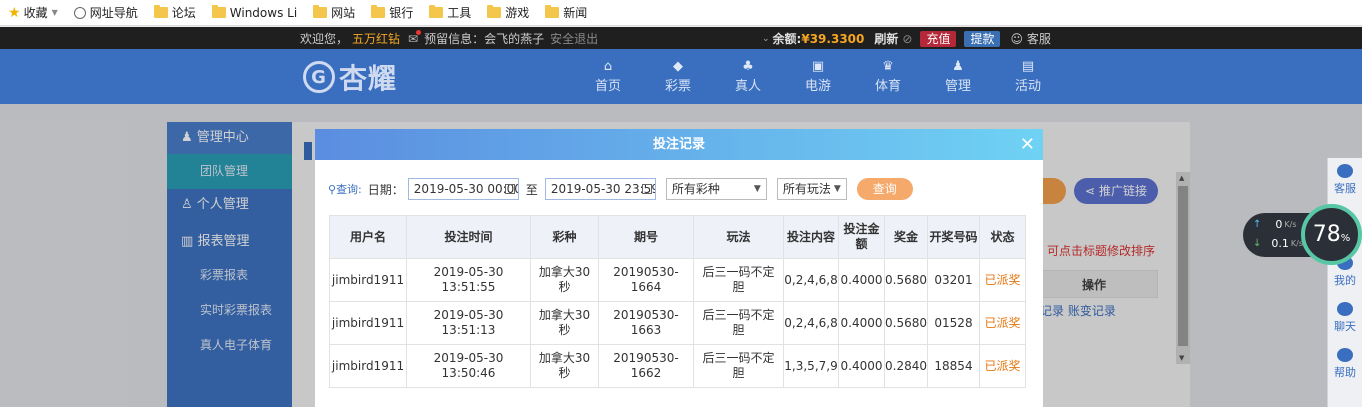  I want to click on eye-icon: ⊘, so click(907, 39).